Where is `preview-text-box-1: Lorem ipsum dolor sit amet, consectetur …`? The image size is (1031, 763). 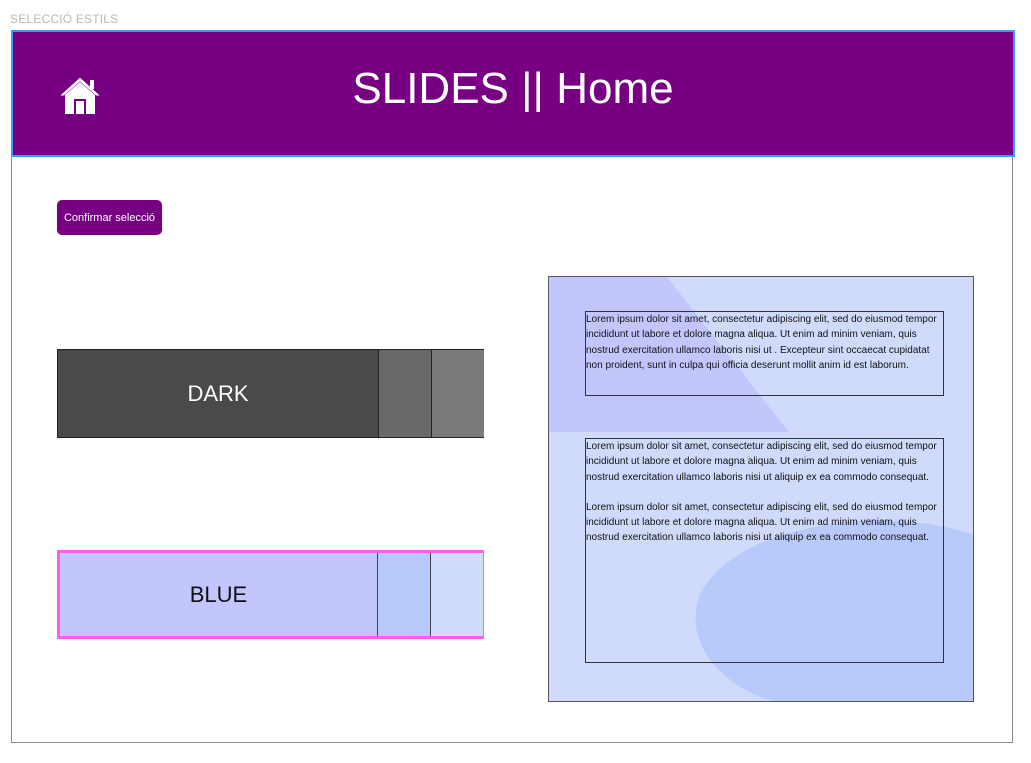 preview-text-box-1: Lorem ipsum dolor sit amet, consectetur … is located at coordinates (764, 353).